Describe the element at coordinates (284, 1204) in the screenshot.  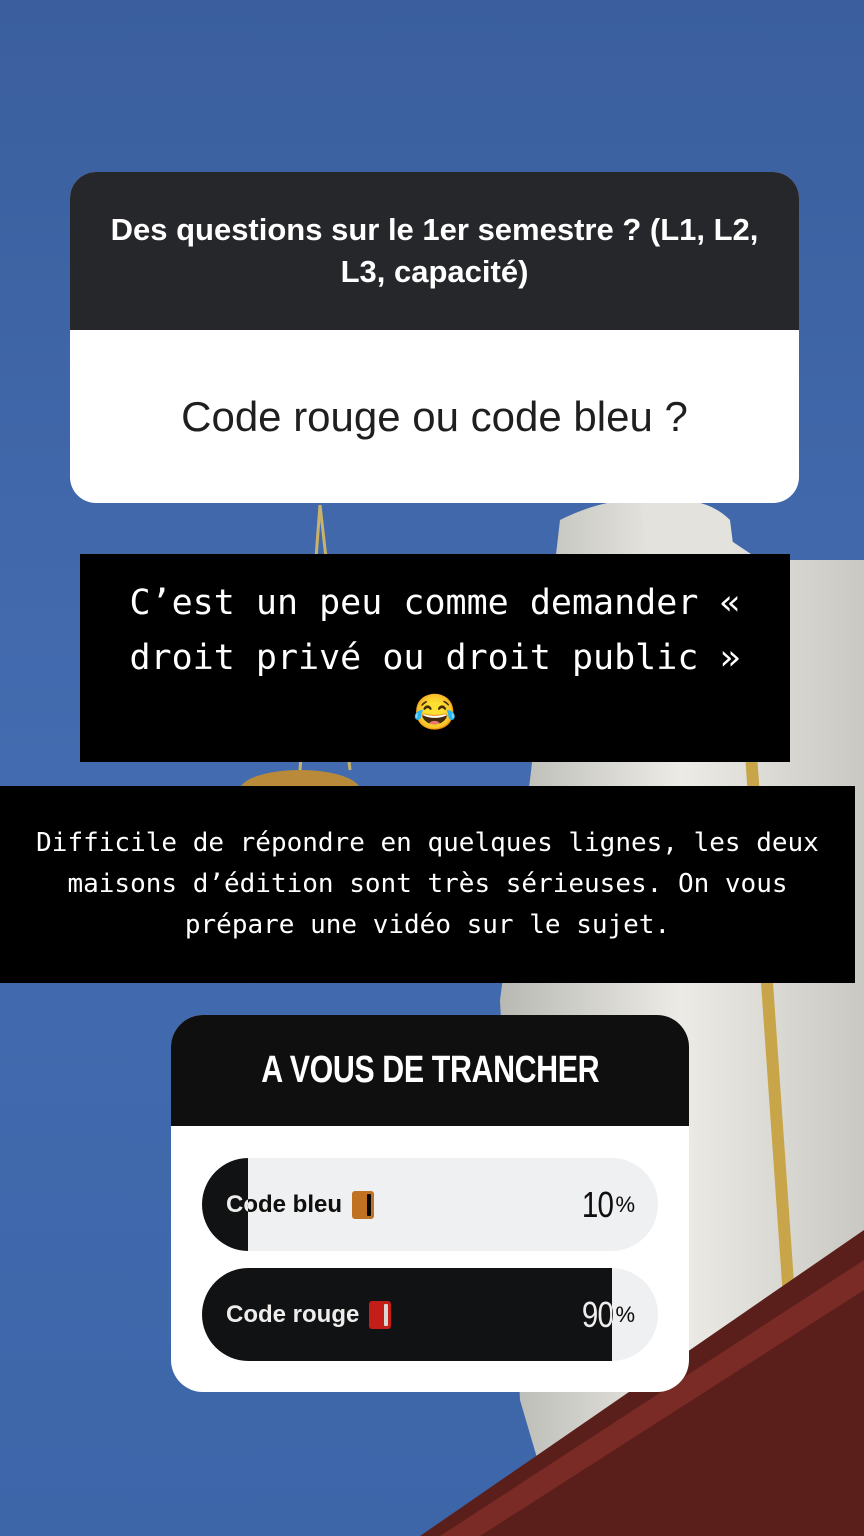
I see `poll-option-text: Code bleu` at that location.